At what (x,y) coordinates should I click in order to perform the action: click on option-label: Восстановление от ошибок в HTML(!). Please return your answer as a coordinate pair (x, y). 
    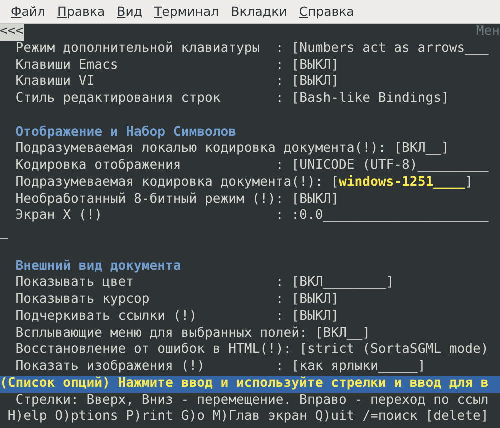
    Looking at the image, I should click on (150, 350).